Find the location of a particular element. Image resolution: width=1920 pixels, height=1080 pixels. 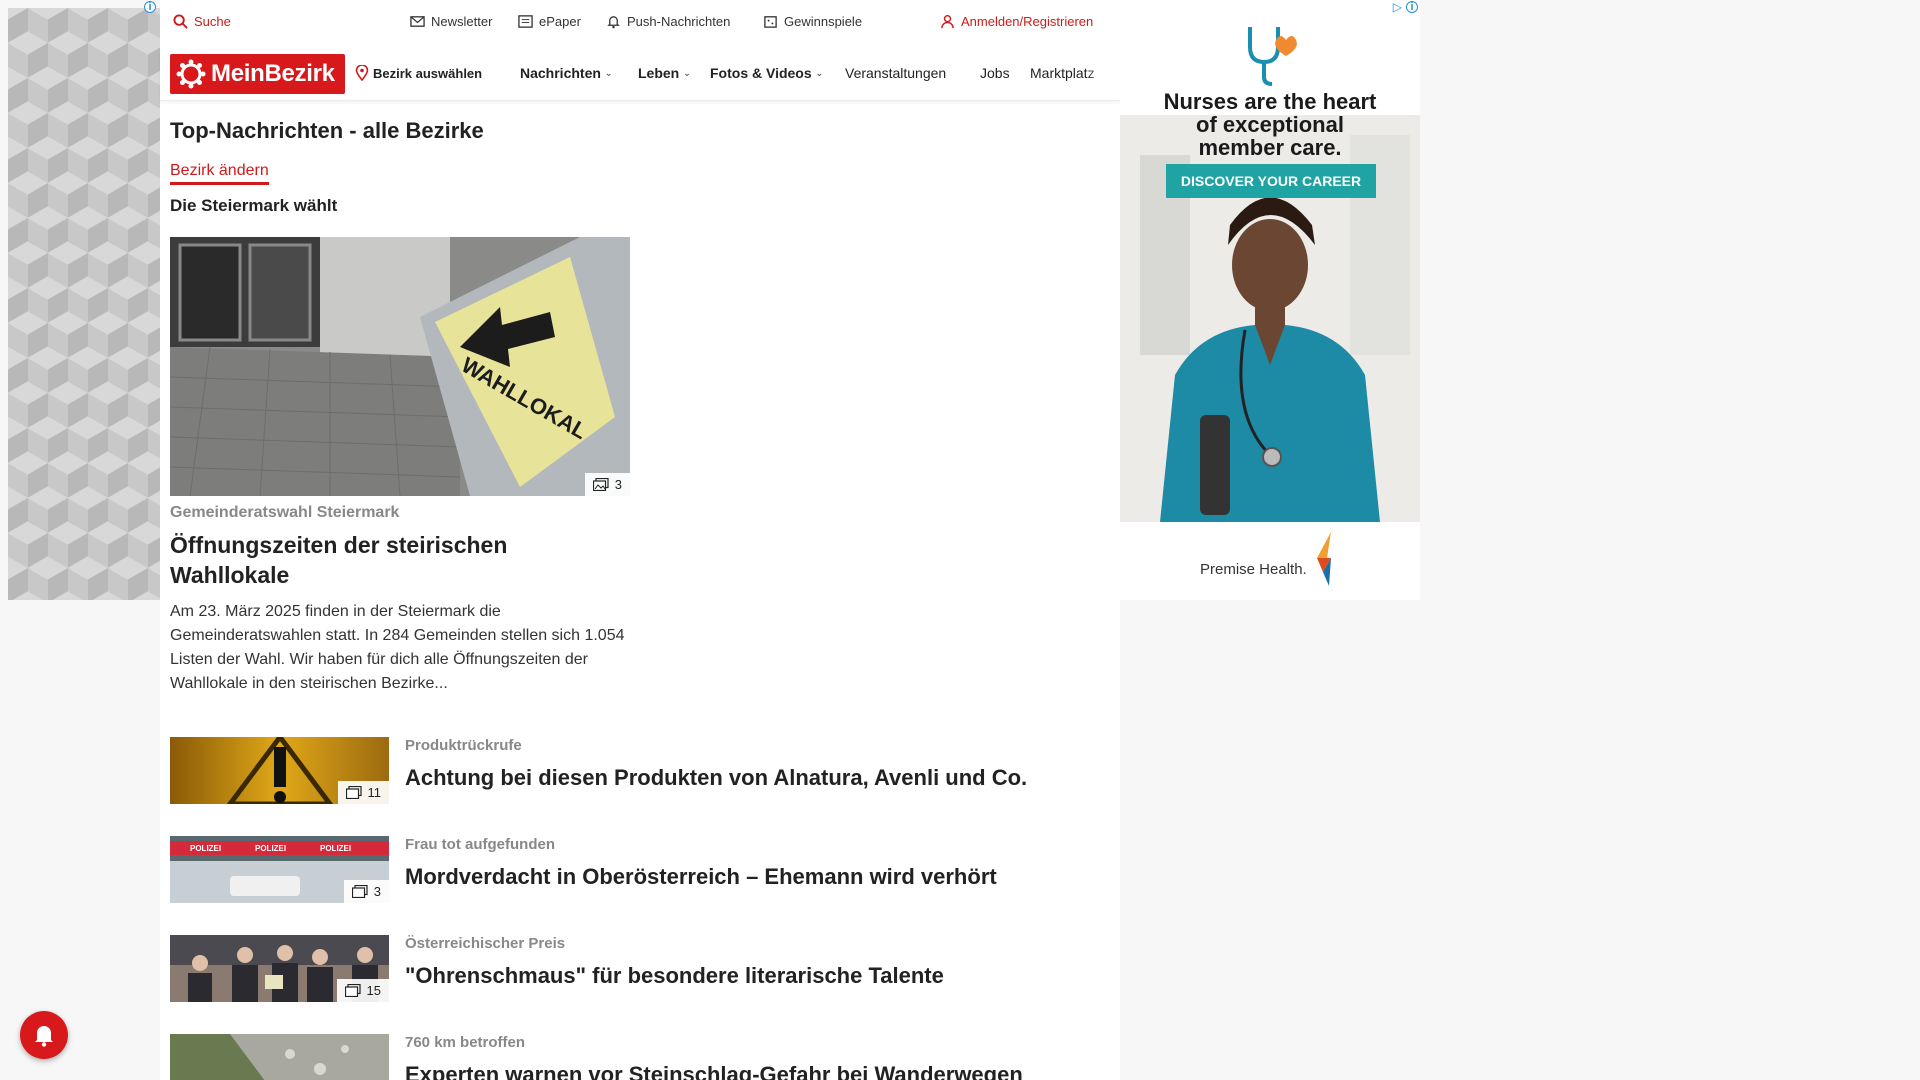

ad-brand-logo: Premise Health. is located at coordinates (1269, 559).